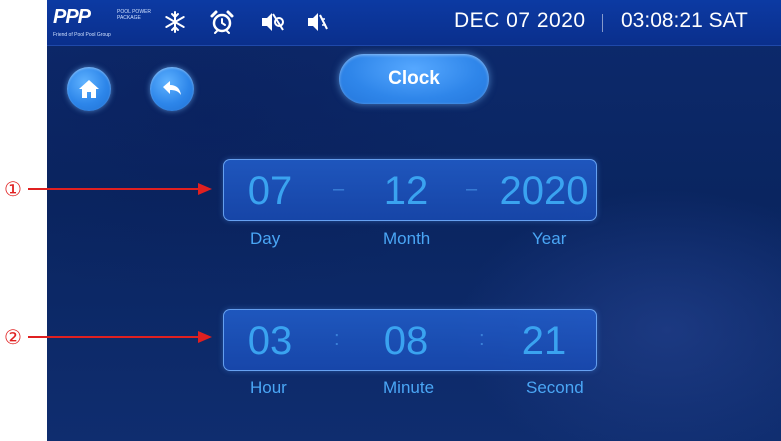  What do you see at coordinates (134, 15) in the screenshot?
I see `logo-subtitle: POOL POWER PACKAGE` at bounding box center [134, 15].